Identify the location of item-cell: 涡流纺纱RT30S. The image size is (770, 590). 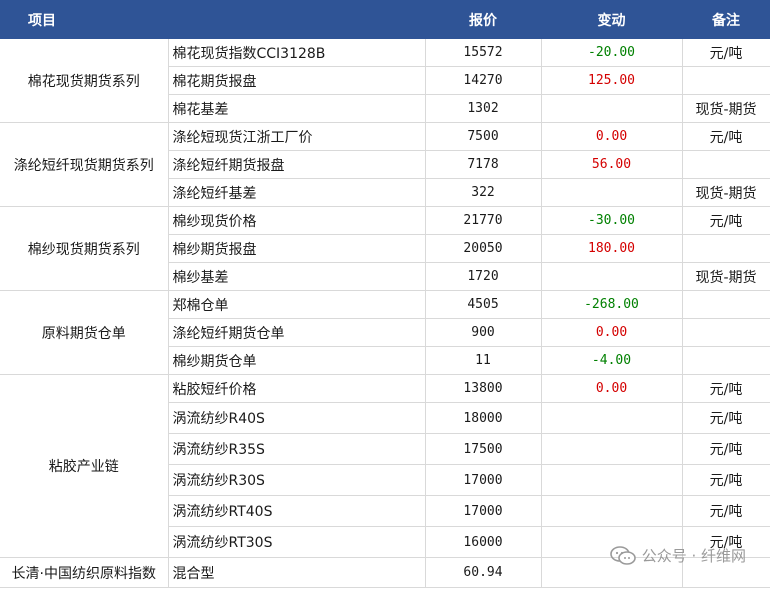
(297, 542).